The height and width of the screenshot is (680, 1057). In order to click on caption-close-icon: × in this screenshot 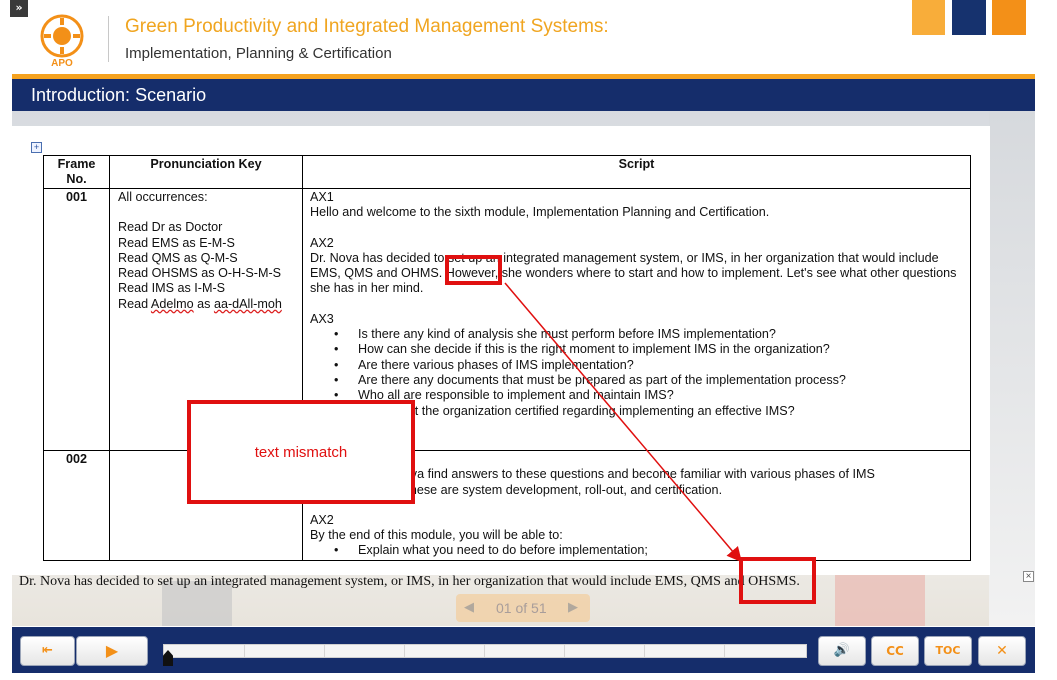, I will do `click(1028, 576)`.